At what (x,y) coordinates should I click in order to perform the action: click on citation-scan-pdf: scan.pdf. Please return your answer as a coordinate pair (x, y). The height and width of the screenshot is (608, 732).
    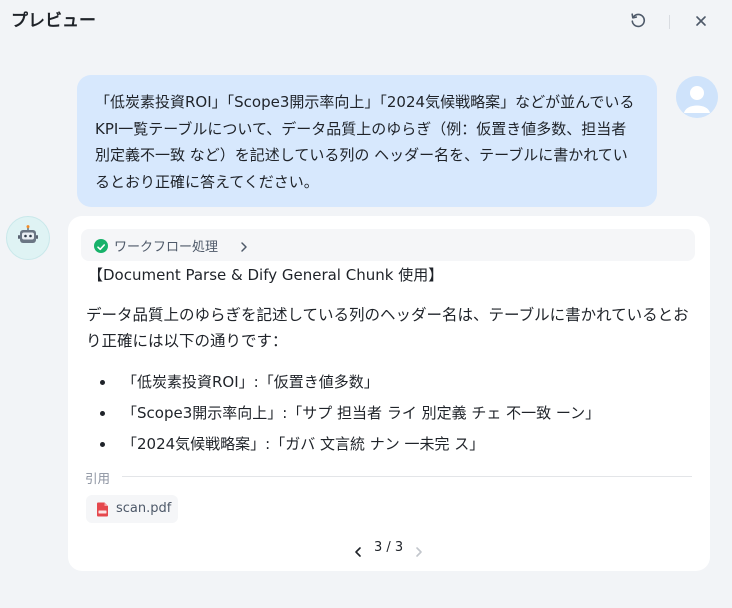
    Looking at the image, I should click on (132, 509).